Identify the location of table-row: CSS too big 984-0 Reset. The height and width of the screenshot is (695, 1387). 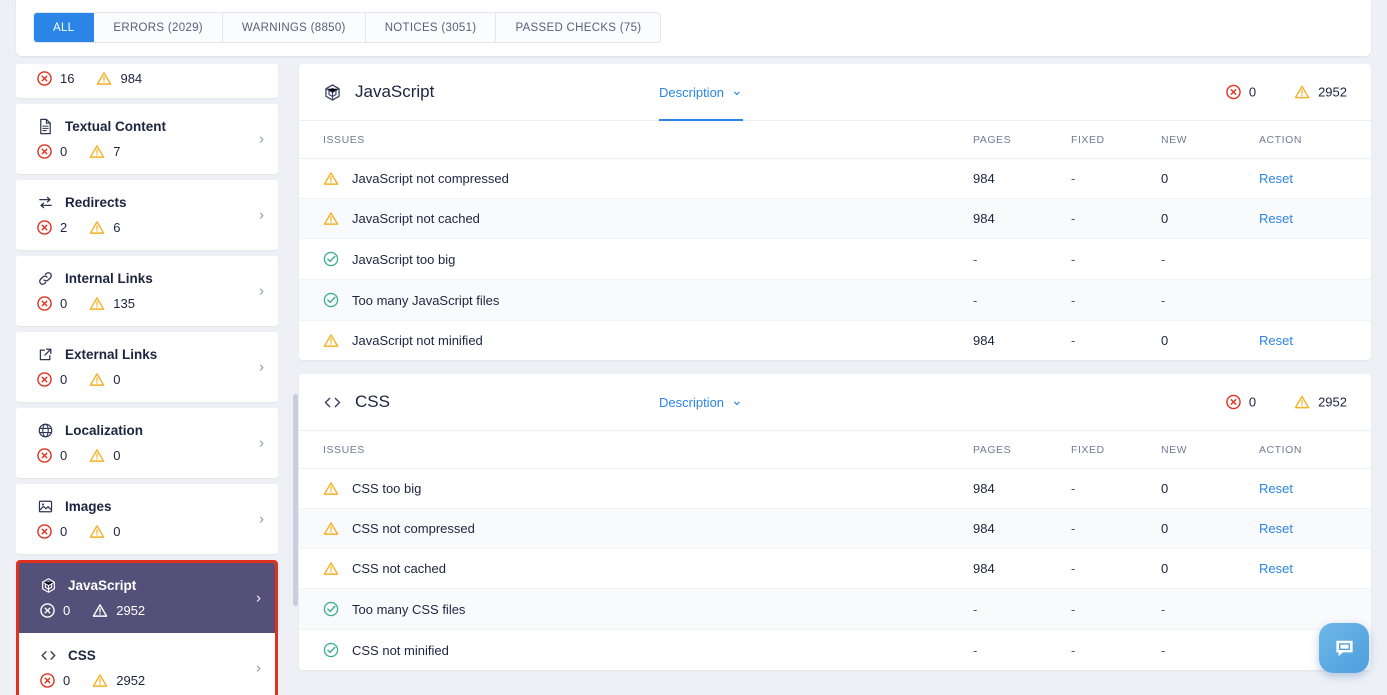
(835, 488).